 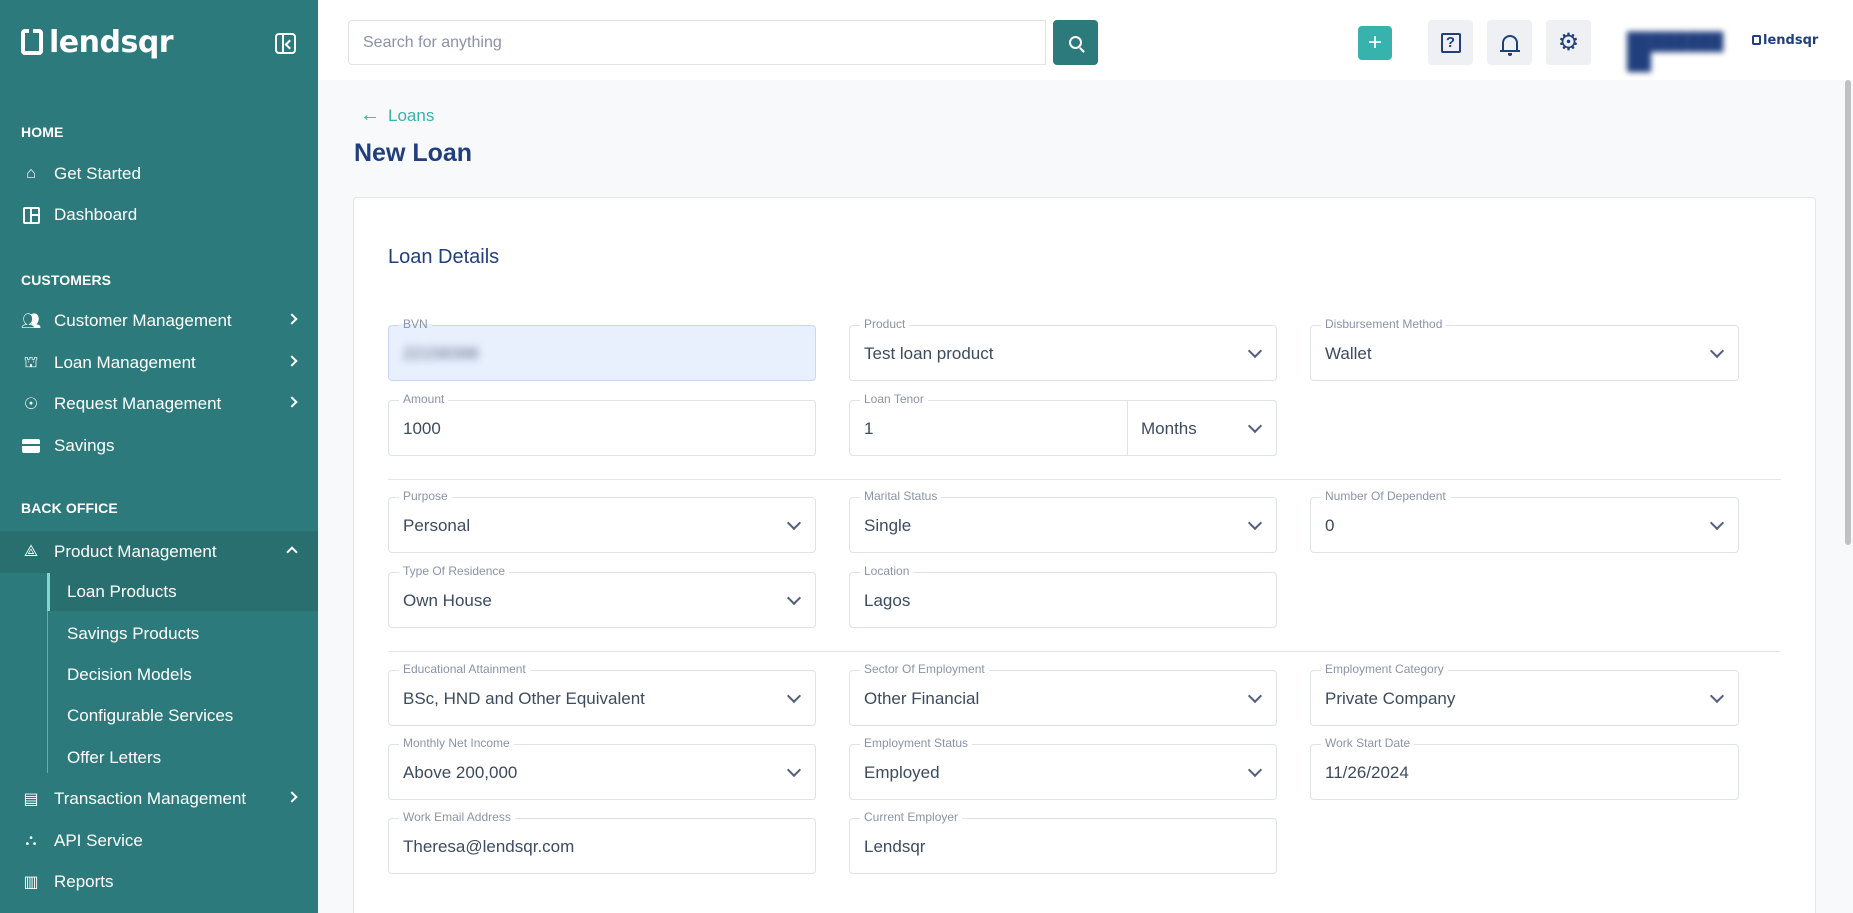 I want to click on sidebar-item-label: Loan Management, so click(x=125, y=362).